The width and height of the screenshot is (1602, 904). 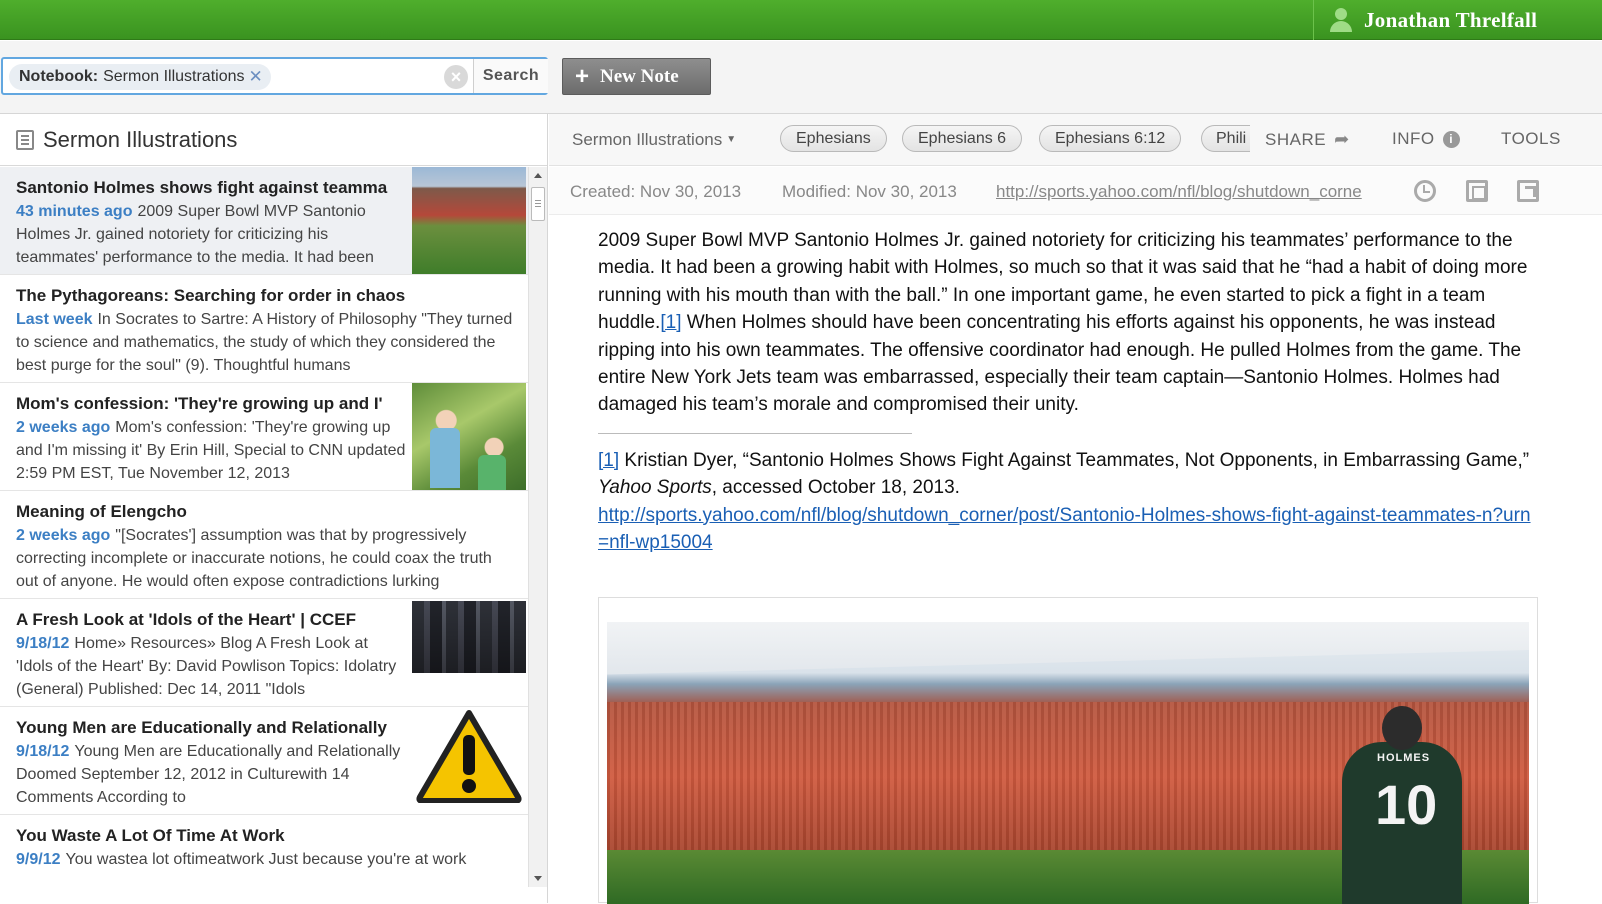 I want to click on notebook-title: Sermon Illustrations, so click(x=140, y=139).